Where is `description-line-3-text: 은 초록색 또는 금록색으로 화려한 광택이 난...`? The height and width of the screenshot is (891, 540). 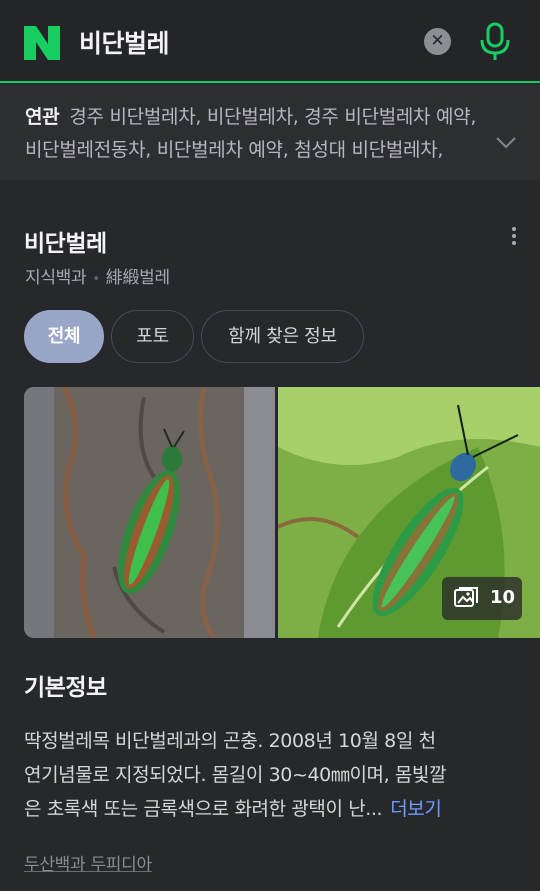 description-line-3-text: 은 초록색 또는 금록색으로 화려한 광택이 난... is located at coordinates (203, 809).